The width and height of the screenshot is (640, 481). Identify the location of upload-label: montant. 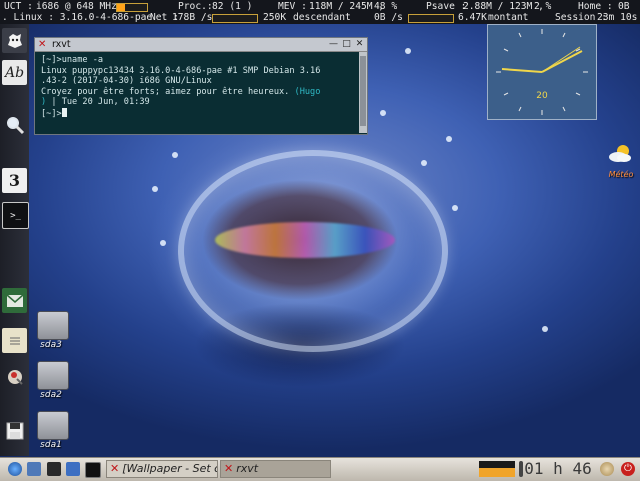
(508, 17).